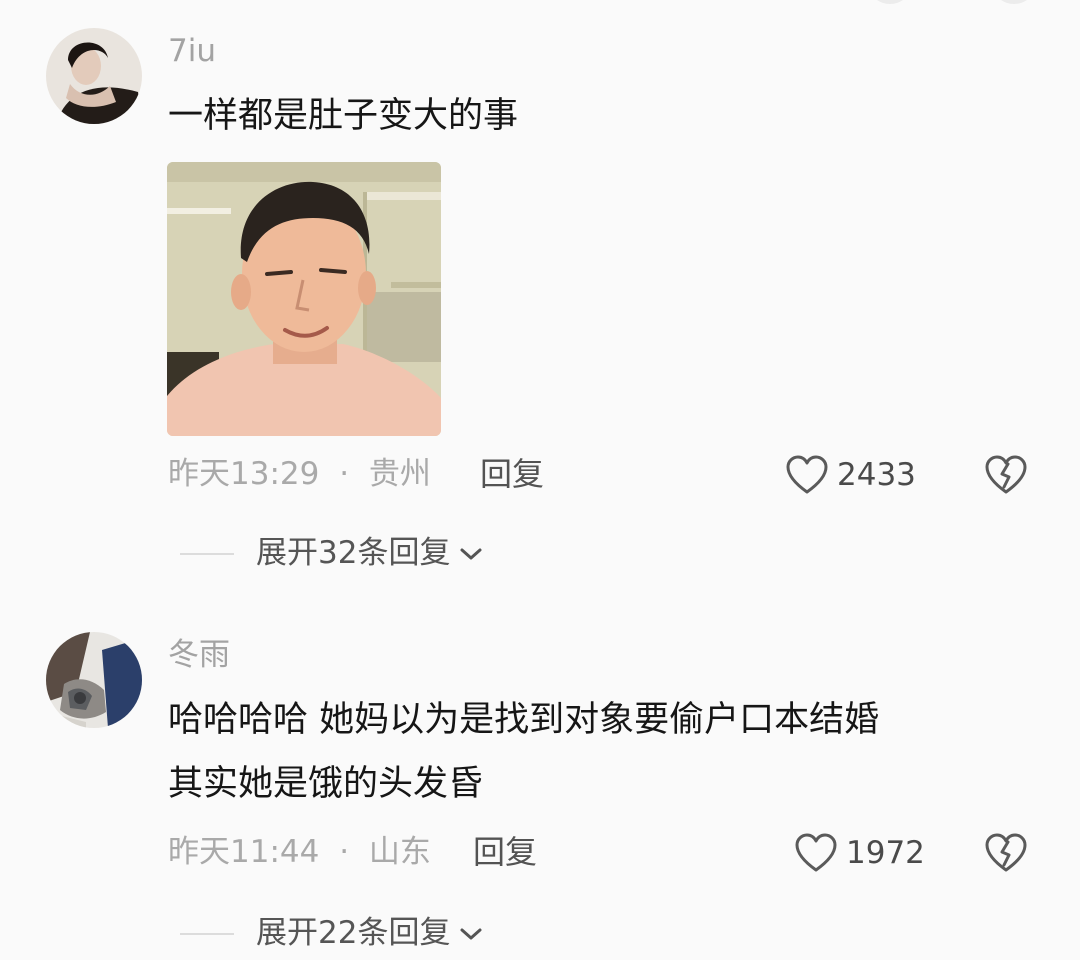 The width and height of the screenshot is (1080, 960). I want to click on comment-location: 山东, so click(399, 852).